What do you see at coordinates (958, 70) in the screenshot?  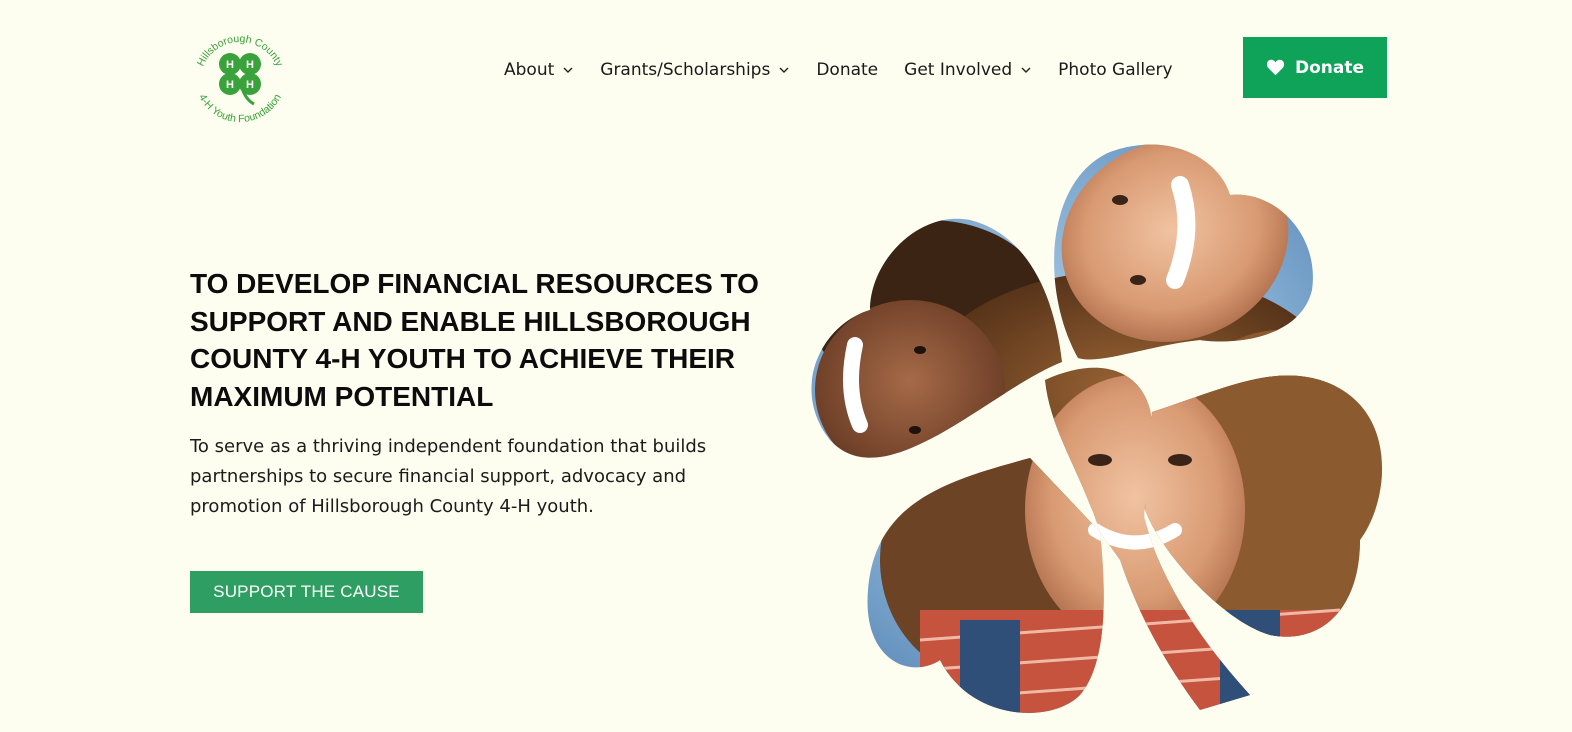 I see `nav-get-involved-label: Get Involved` at bounding box center [958, 70].